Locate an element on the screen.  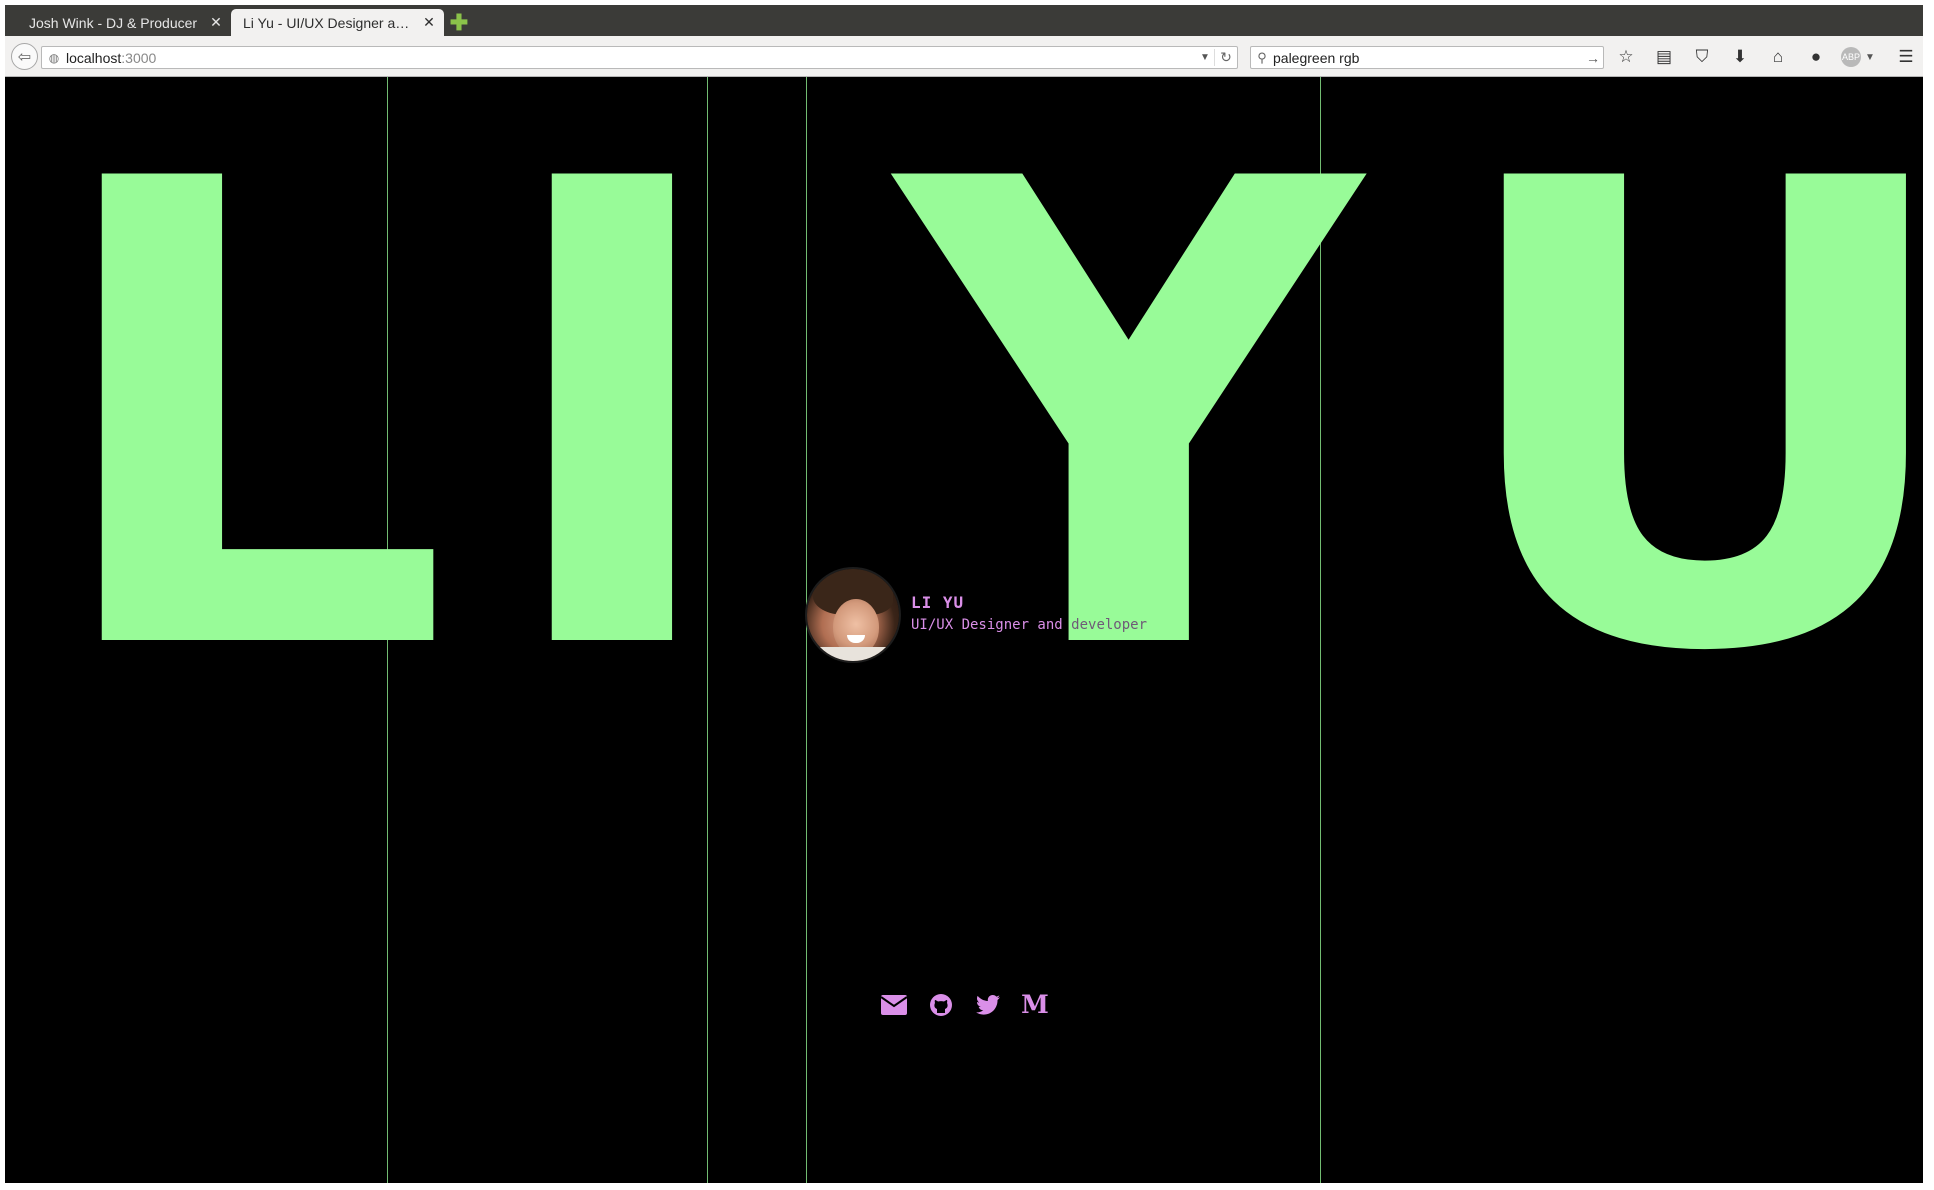
adblock-icon: ABP is located at coordinates (1851, 57).